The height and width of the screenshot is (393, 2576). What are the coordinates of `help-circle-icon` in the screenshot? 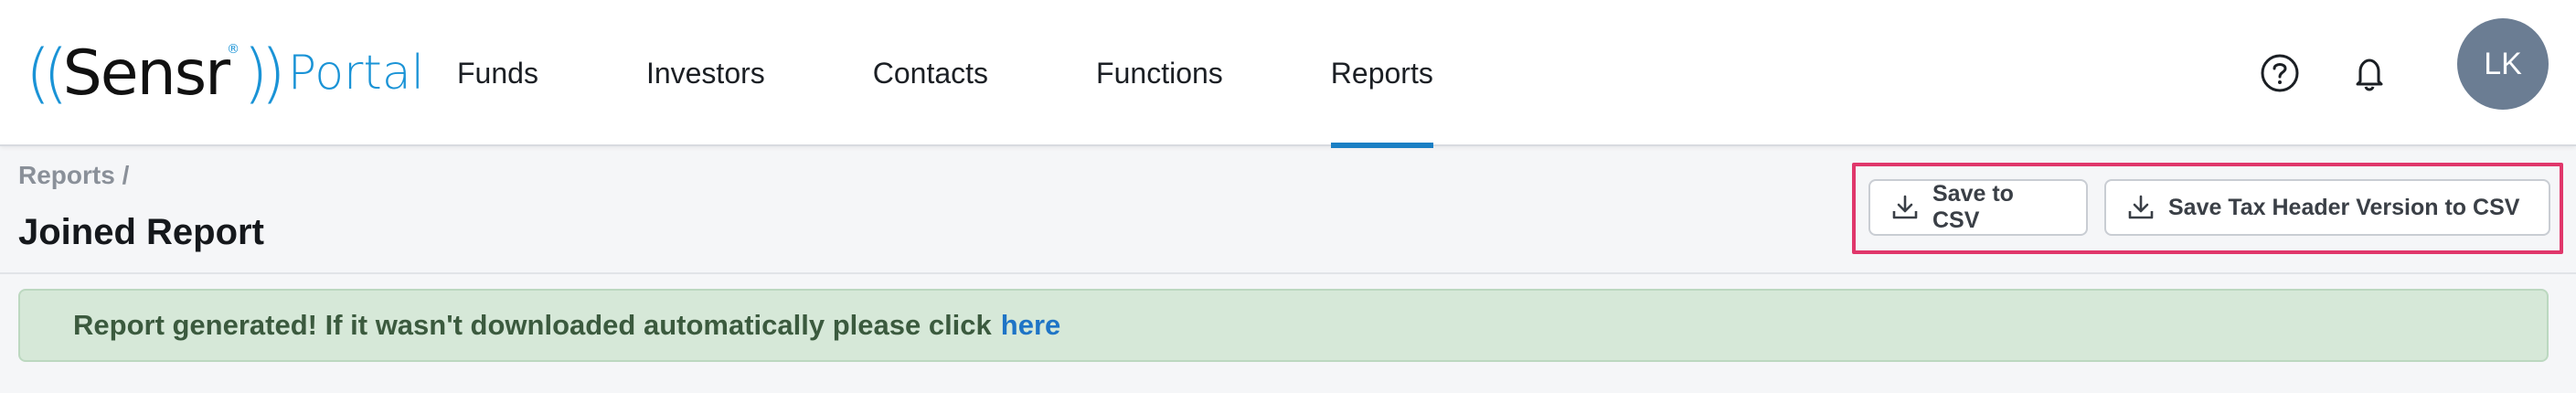 It's located at (2280, 73).